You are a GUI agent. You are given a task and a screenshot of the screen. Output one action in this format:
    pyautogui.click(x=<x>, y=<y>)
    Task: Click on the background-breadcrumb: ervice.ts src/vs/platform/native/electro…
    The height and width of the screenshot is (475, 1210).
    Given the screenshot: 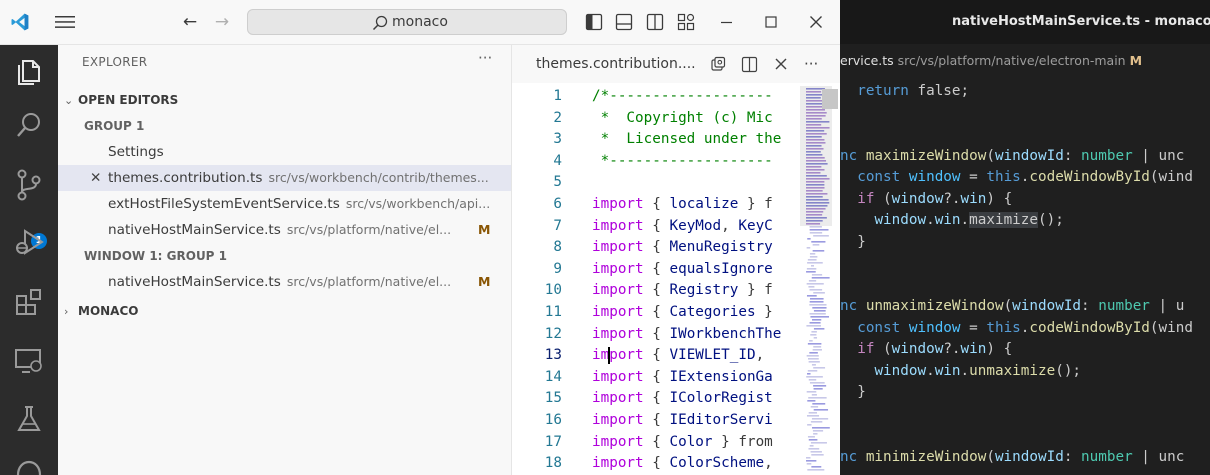 What is the action you would take?
    pyautogui.click(x=1025, y=61)
    